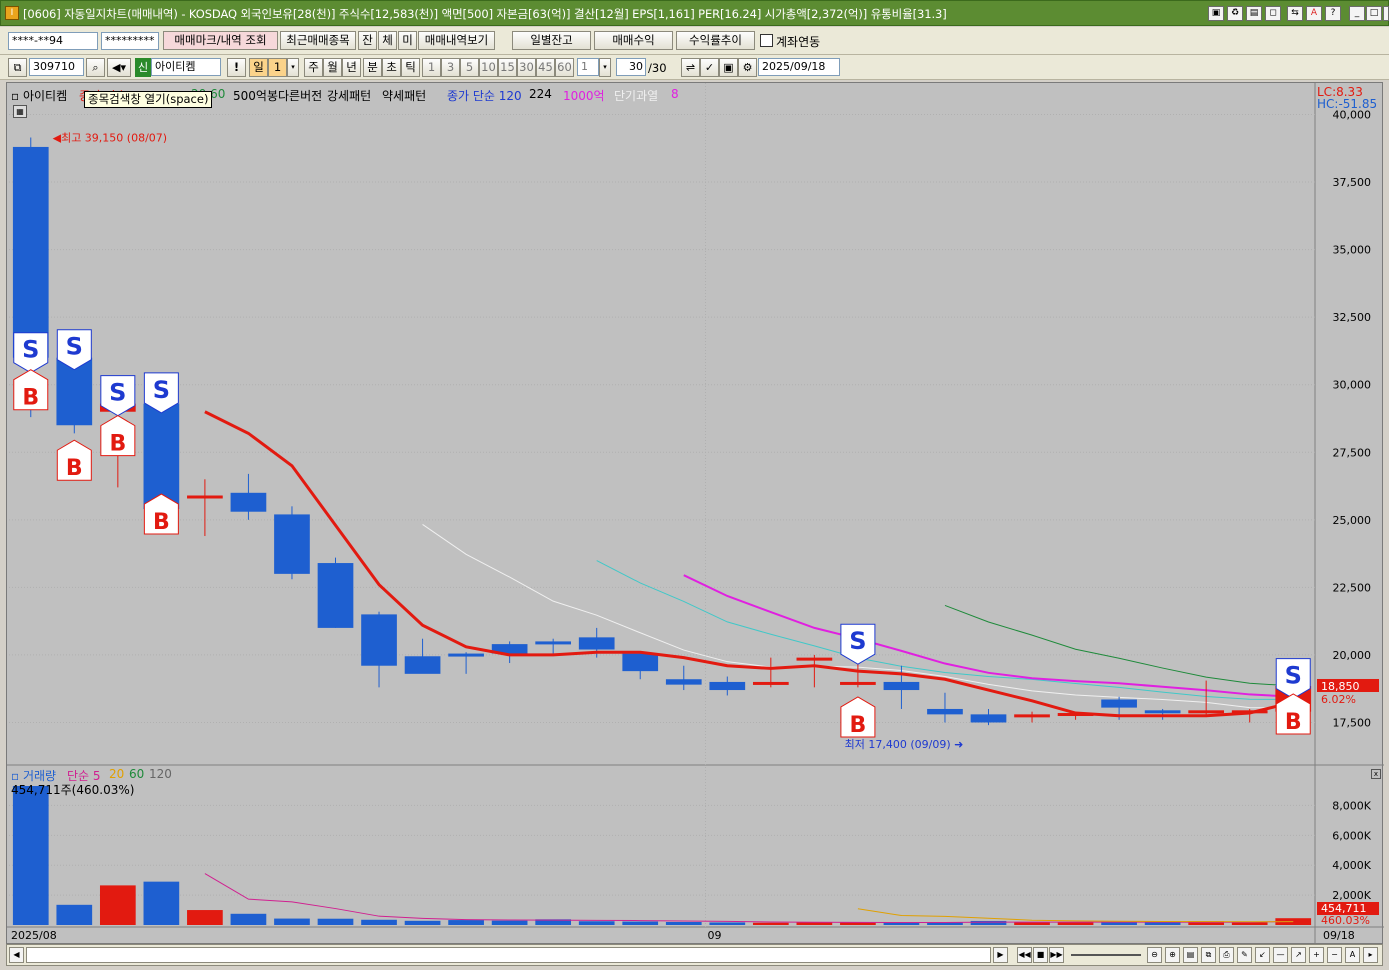  What do you see at coordinates (858, 644) in the screenshot?
I see `sell-marker: S` at bounding box center [858, 644].